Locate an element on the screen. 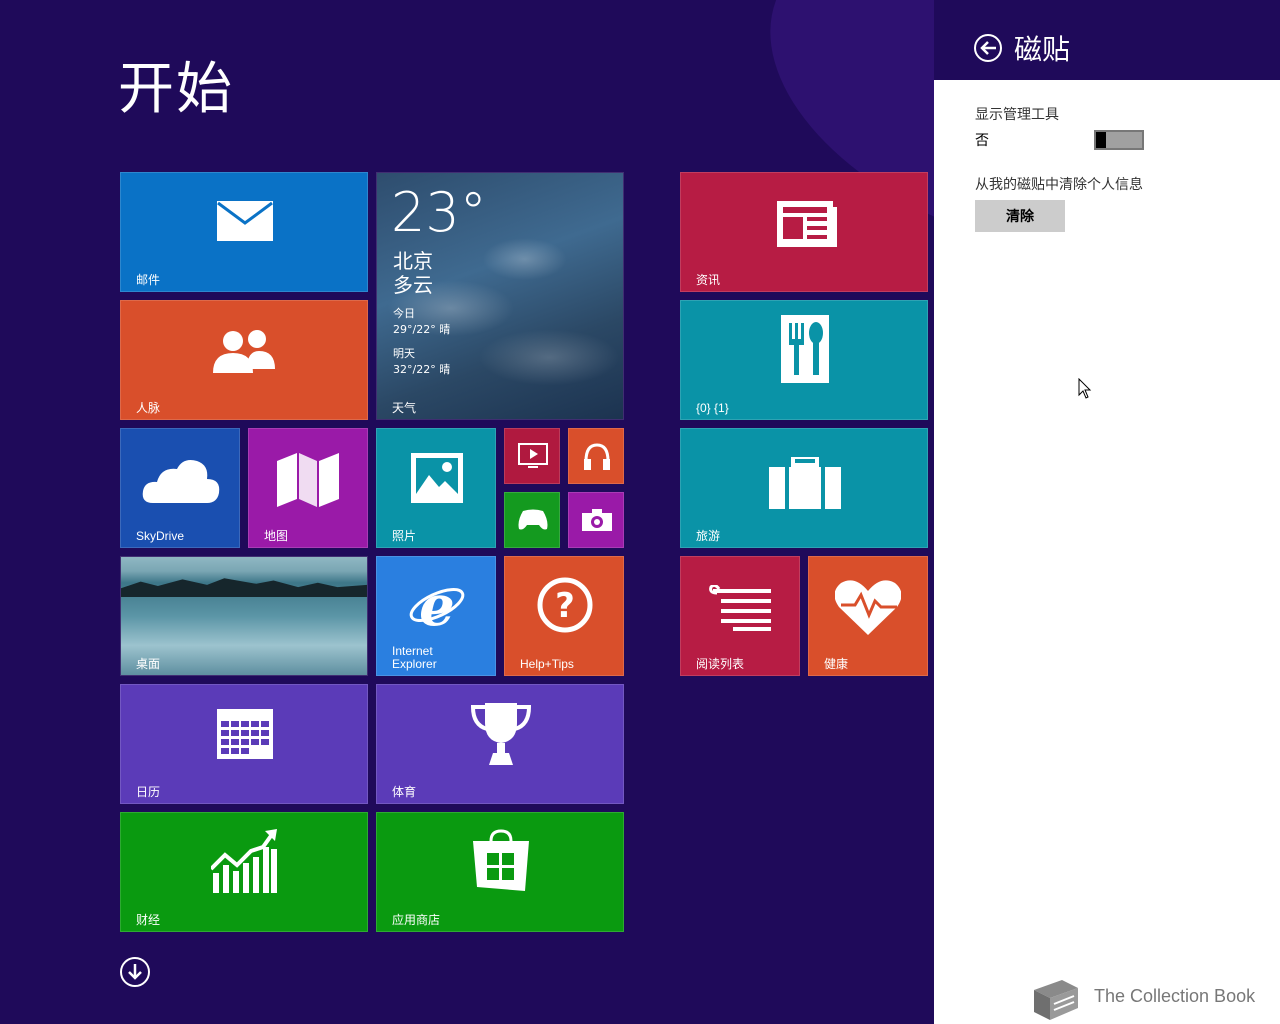 This screenshot has width=1280, height=1024. book-logo-icon is located at coordinates (1056, 1000).